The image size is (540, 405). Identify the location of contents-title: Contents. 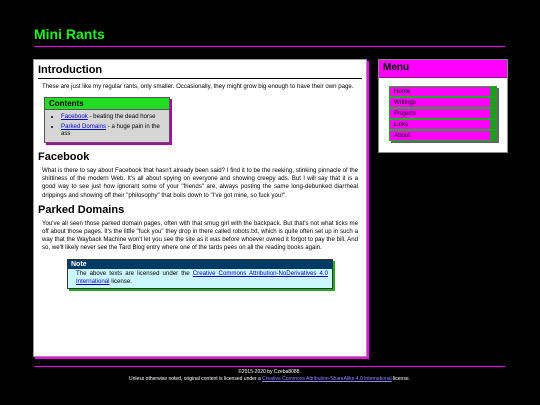
(107, 104).